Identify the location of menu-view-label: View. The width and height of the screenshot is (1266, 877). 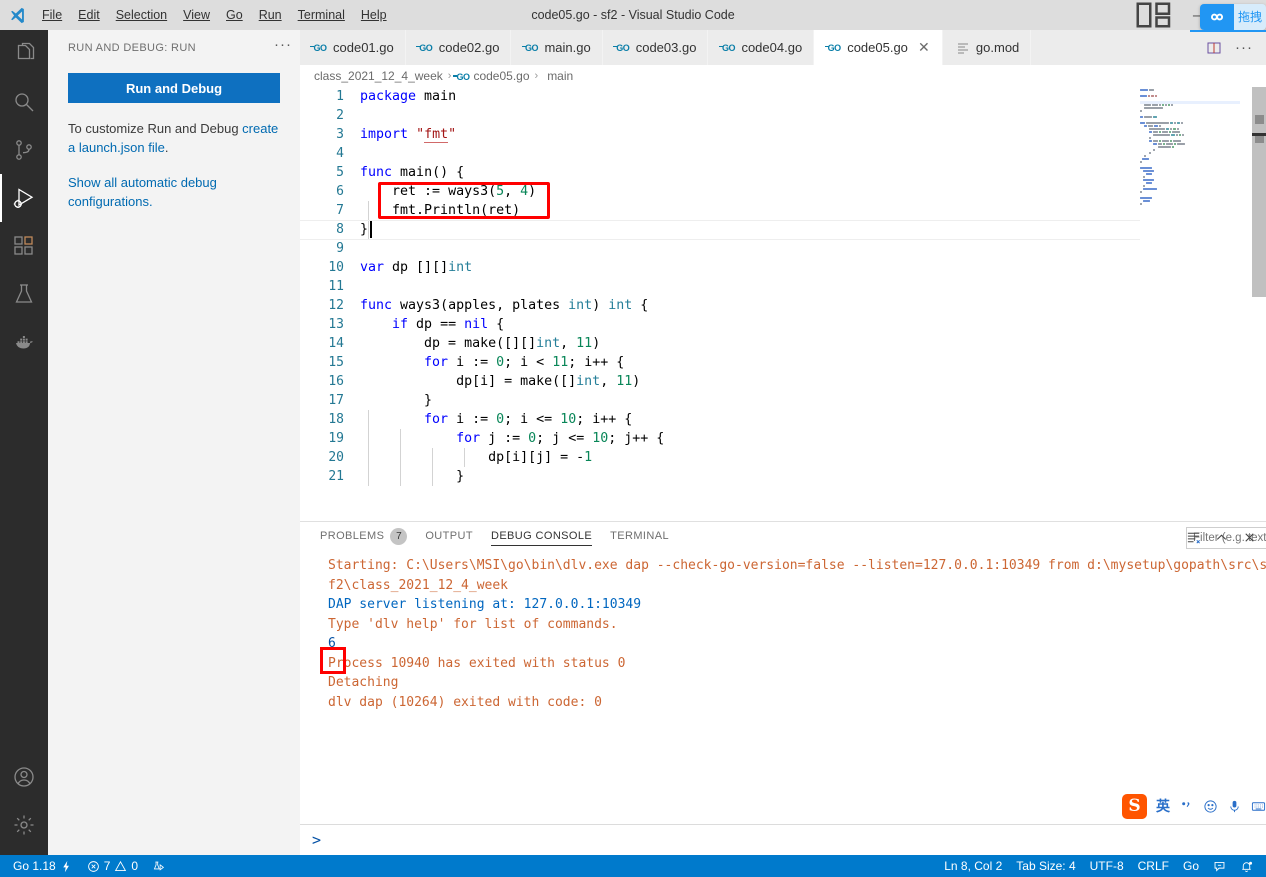
(197, 15).